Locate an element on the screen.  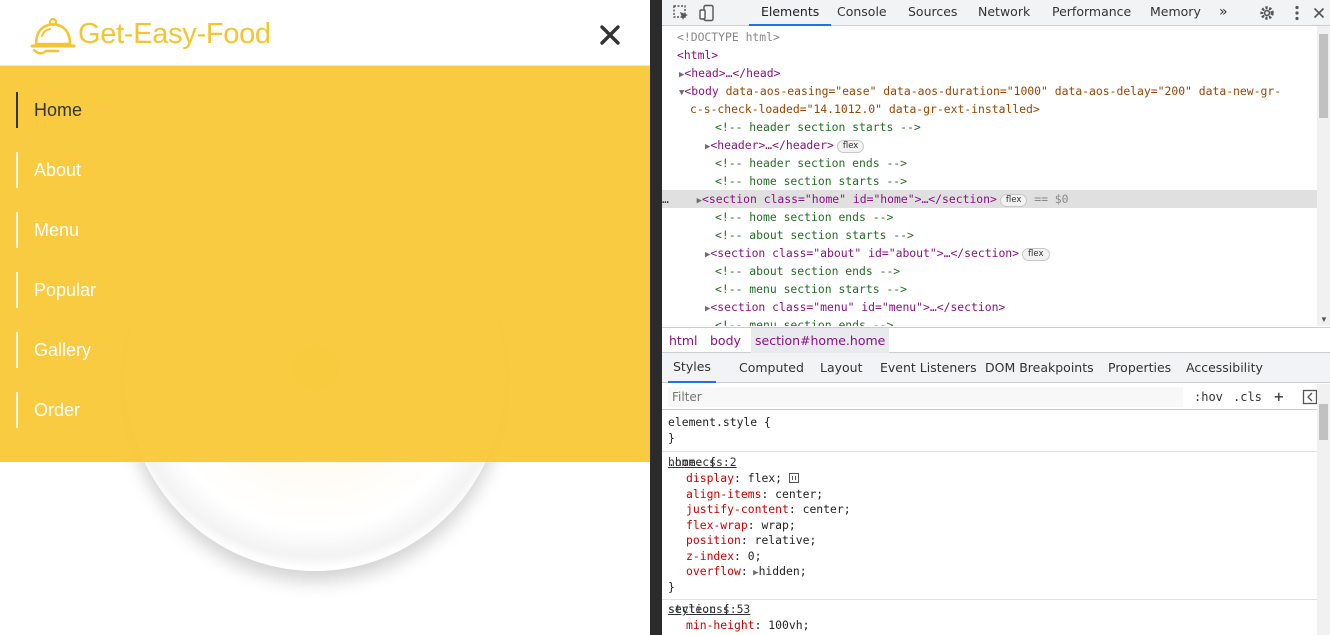
css-declaration: z-index: 0; is located at coordinates (723, 557).